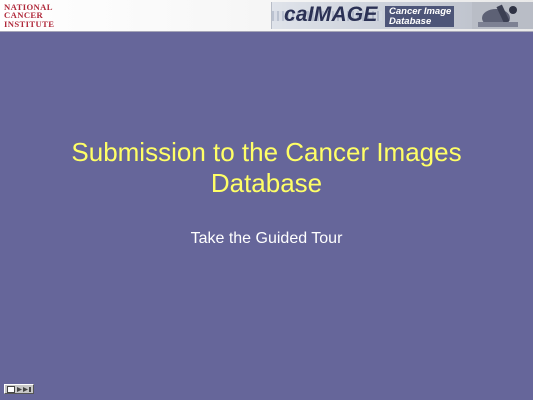 The width and height of the screenshot is (533, 400). What do you see at coordinates (501, 15) in the screenshot?
I see `microscope-image-icon` at bounding box center [501, 15].